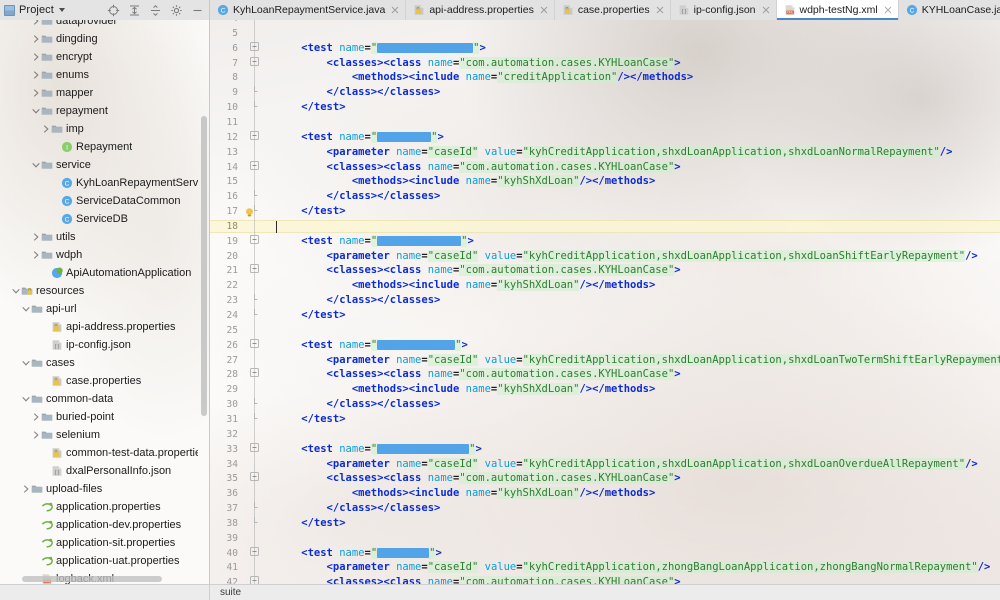  What do you see at coordinates (100, 165) in the screenshot?
I see `tree-item-service: service` at bounding box center [100, 165].